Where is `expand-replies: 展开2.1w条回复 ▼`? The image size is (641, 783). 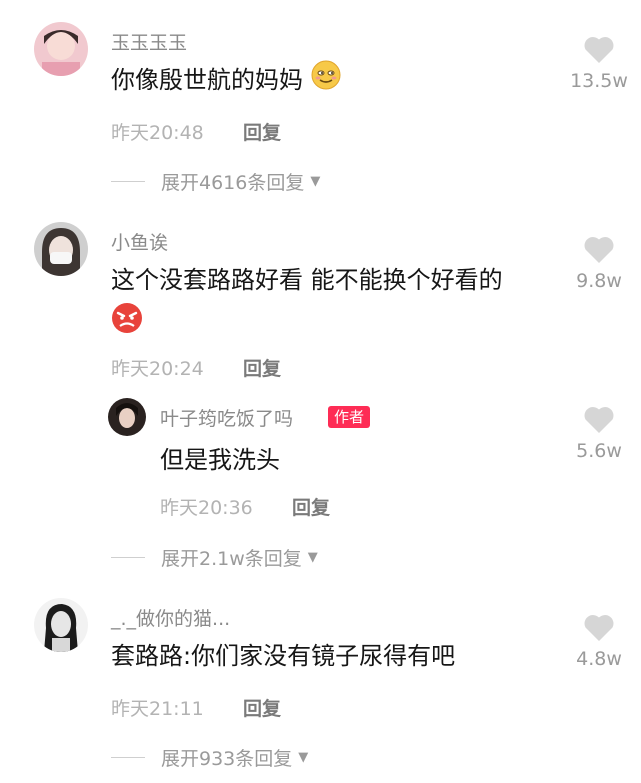
expand-replies: 展开2.1w条回复 ▼ is located at coordinates (214, 557).